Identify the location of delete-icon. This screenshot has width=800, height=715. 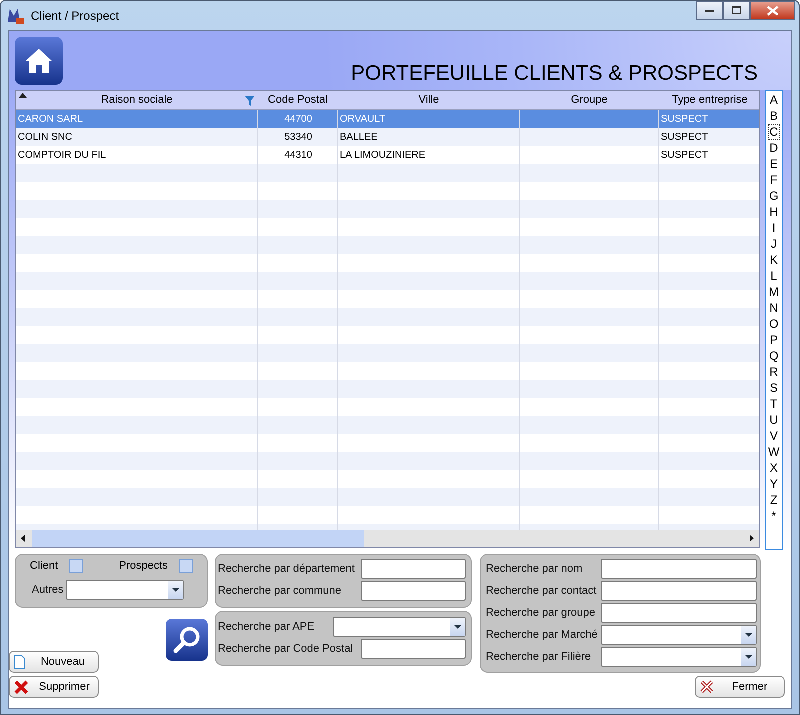
(21, 687).